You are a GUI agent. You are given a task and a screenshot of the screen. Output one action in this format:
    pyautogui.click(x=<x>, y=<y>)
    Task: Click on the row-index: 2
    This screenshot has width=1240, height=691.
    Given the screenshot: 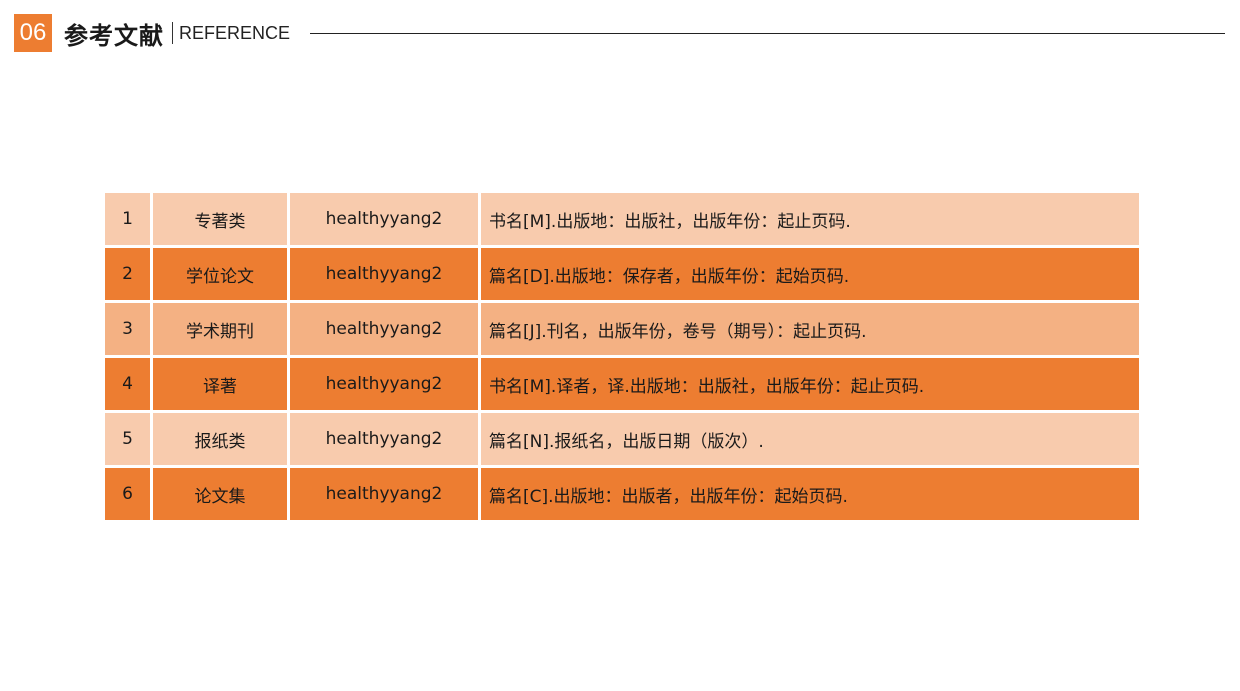 What is the action you would take?
    pyautogui.click(x=129, y=275)
    